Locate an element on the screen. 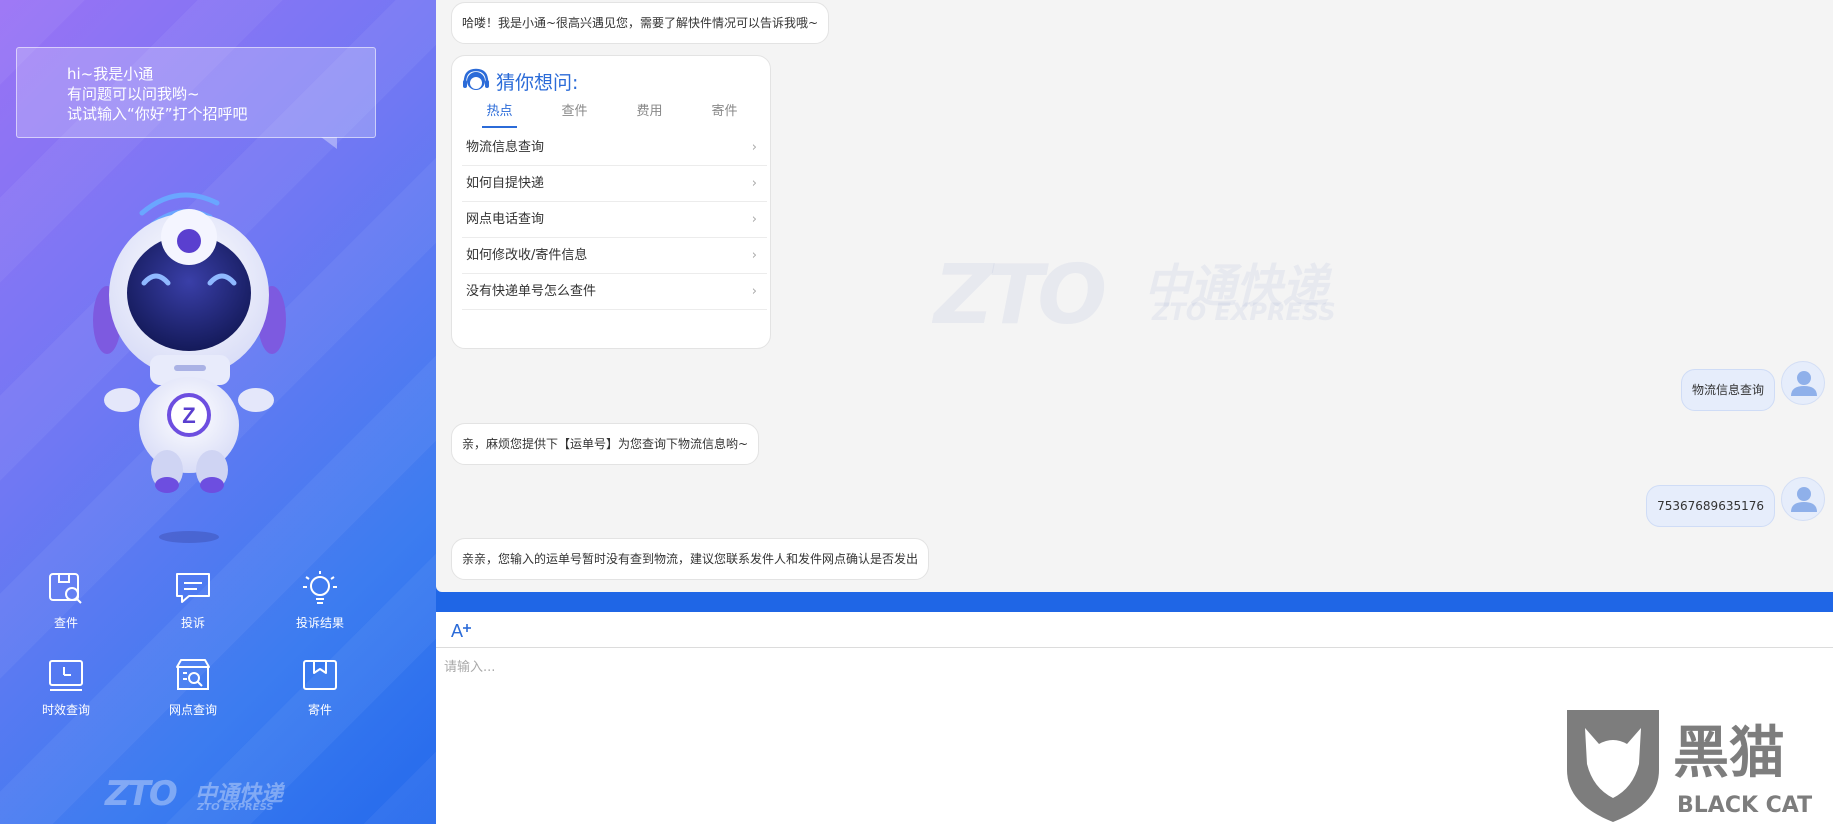 The height and width of the screenshot is (824, 1833). question-item: 如何修改收/寄件信息 › is located at coordinates (614, 256).